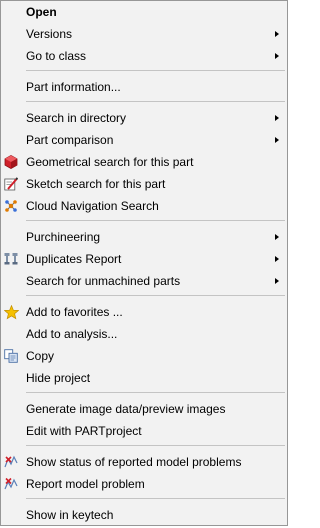  Describe the element at coordinates (126, 409) in the screenshot. I see `menu-item-label: Generate image data/preview images` at that location.